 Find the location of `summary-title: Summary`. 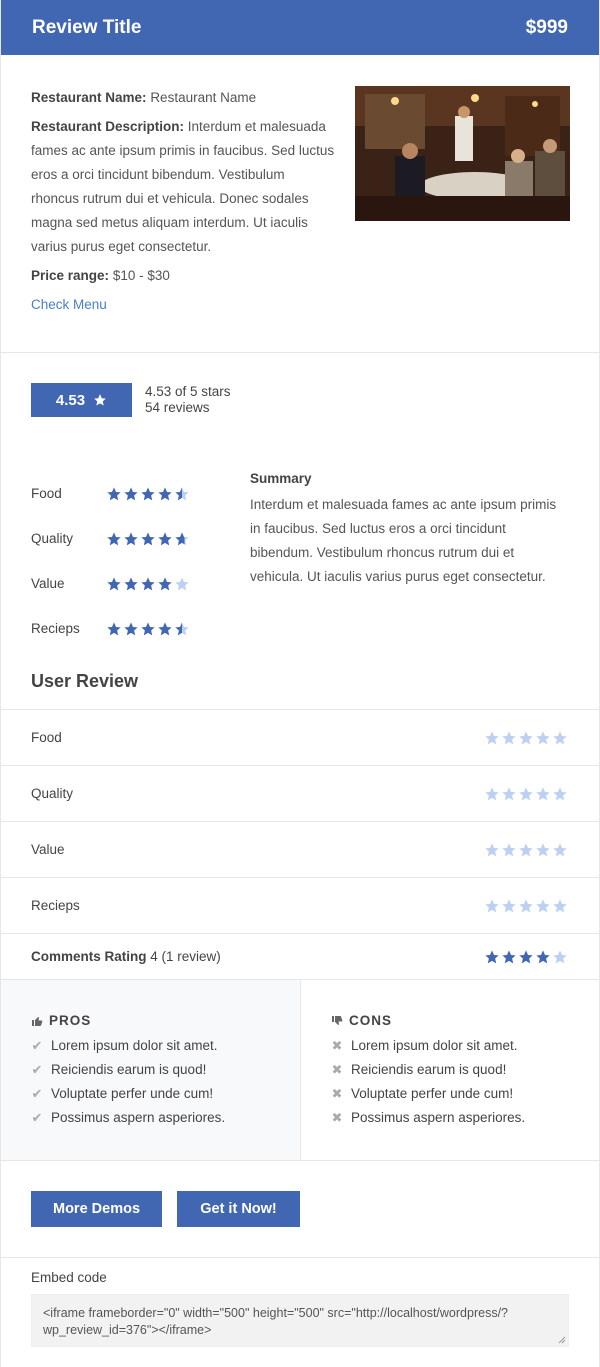

summary-title: Summary is located at coordinates (281, 478).